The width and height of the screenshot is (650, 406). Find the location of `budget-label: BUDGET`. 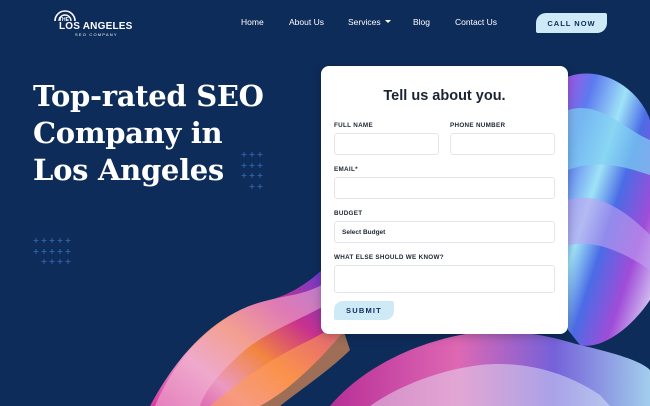

budget-label: BUDGET is located at coordinates (348, 213).